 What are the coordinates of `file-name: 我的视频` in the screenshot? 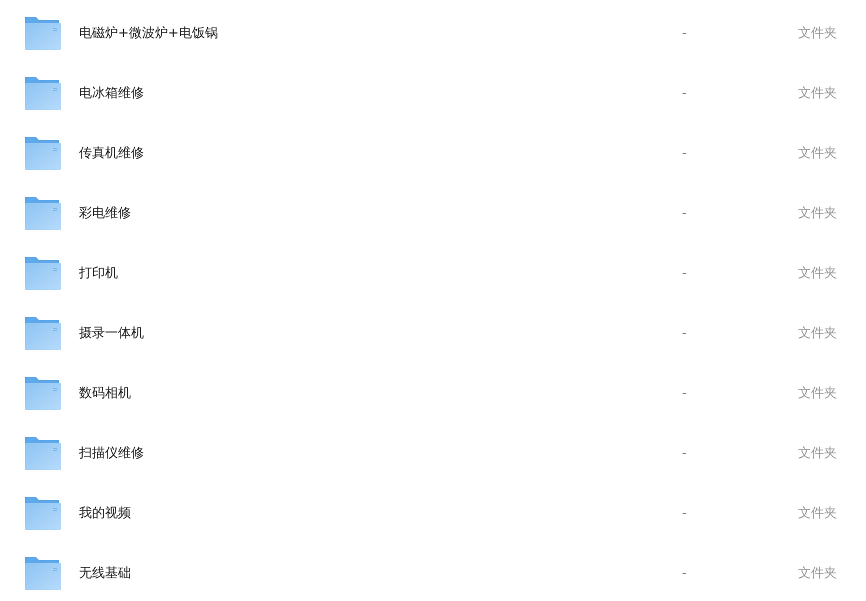 It's located at (380, 513).